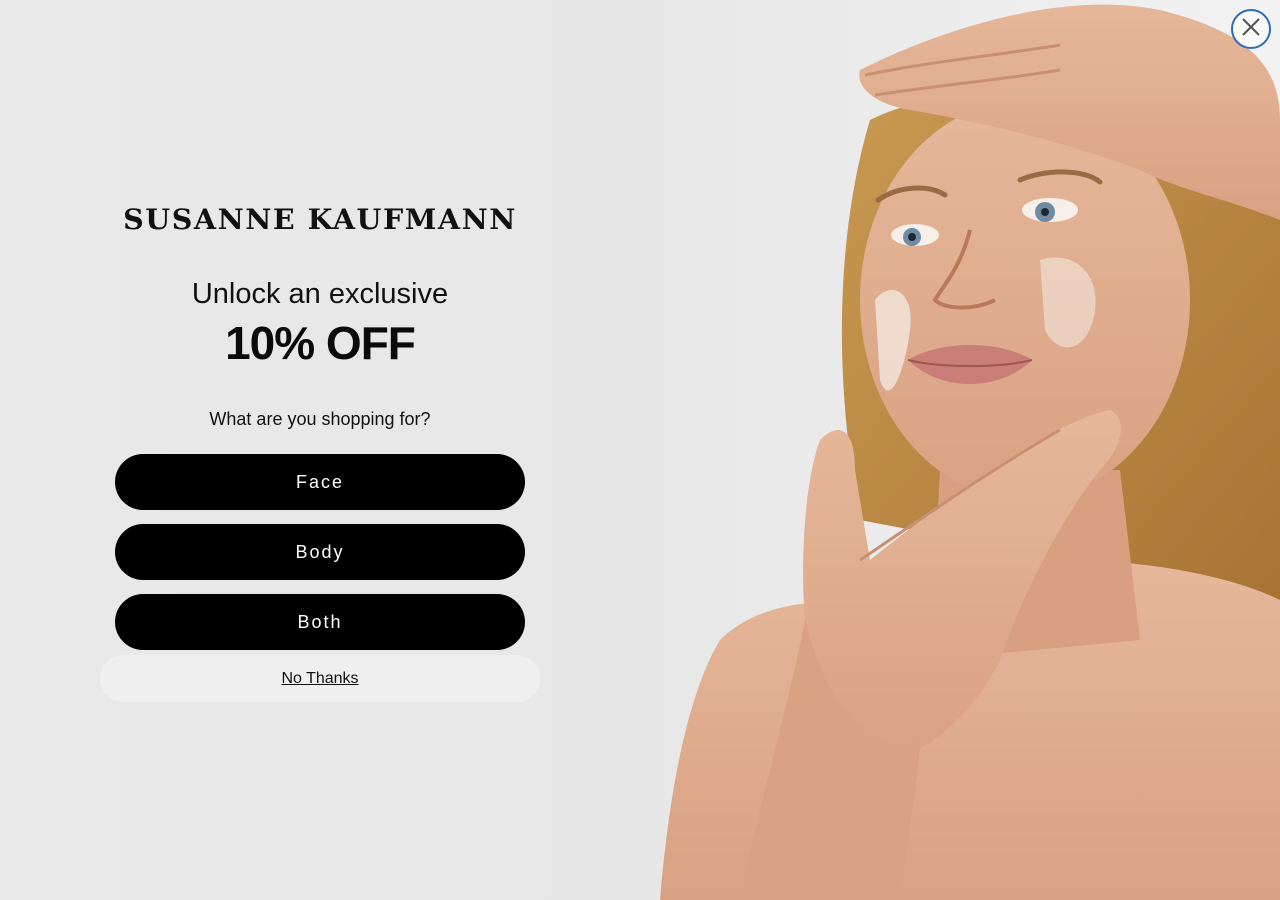 This screenshot has width=1280, height=900. I want to click on promo-offer: 10% OFF, so click(320, 343).